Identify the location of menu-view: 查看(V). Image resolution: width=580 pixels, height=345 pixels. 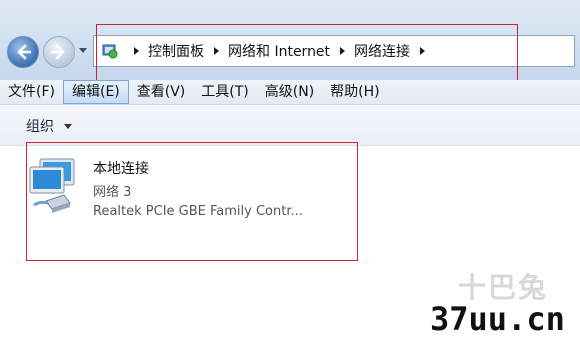
(161, 92).